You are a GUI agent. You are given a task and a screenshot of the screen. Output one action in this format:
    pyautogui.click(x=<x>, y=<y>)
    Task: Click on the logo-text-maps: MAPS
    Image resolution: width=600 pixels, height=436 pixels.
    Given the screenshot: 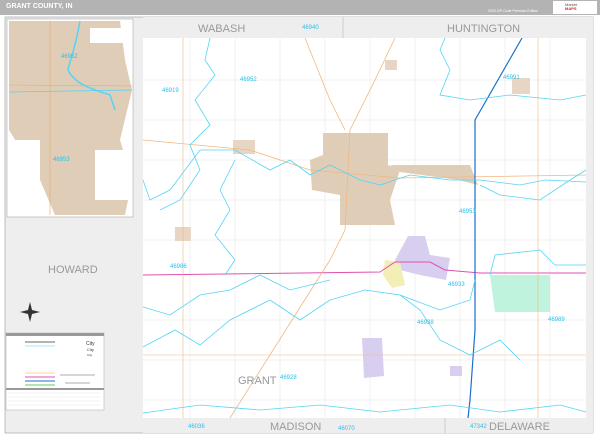 What is the action you would take?
    pyautogui.click(x=571, y=8)
    